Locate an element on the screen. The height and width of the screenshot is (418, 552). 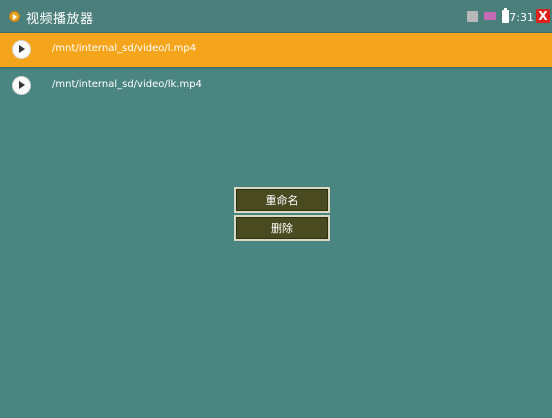
status-bar: 视频播放器 07:31 X is located at coordinates (276, 16).